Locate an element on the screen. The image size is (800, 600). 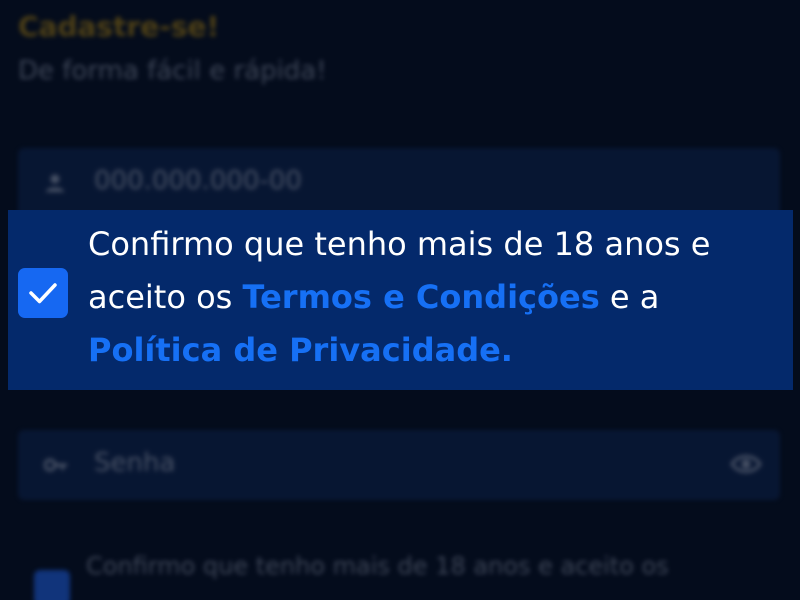
age-consent-checkbox is located at coordinates (43, 293).